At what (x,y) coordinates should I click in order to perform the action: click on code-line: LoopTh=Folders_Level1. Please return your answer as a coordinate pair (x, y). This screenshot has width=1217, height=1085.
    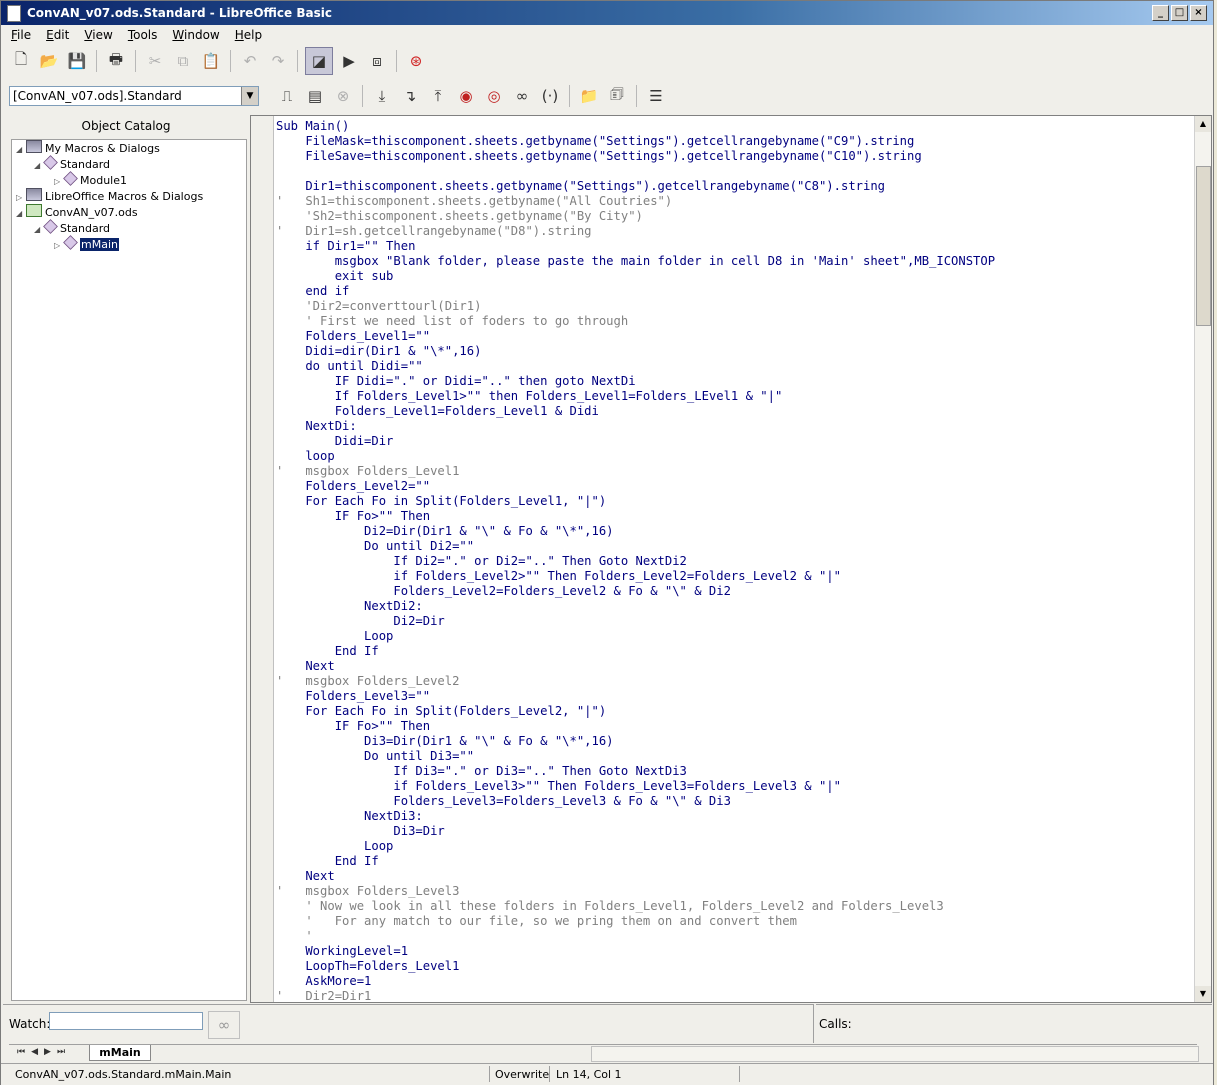
    Looking at the image, I should click on (635, 966).